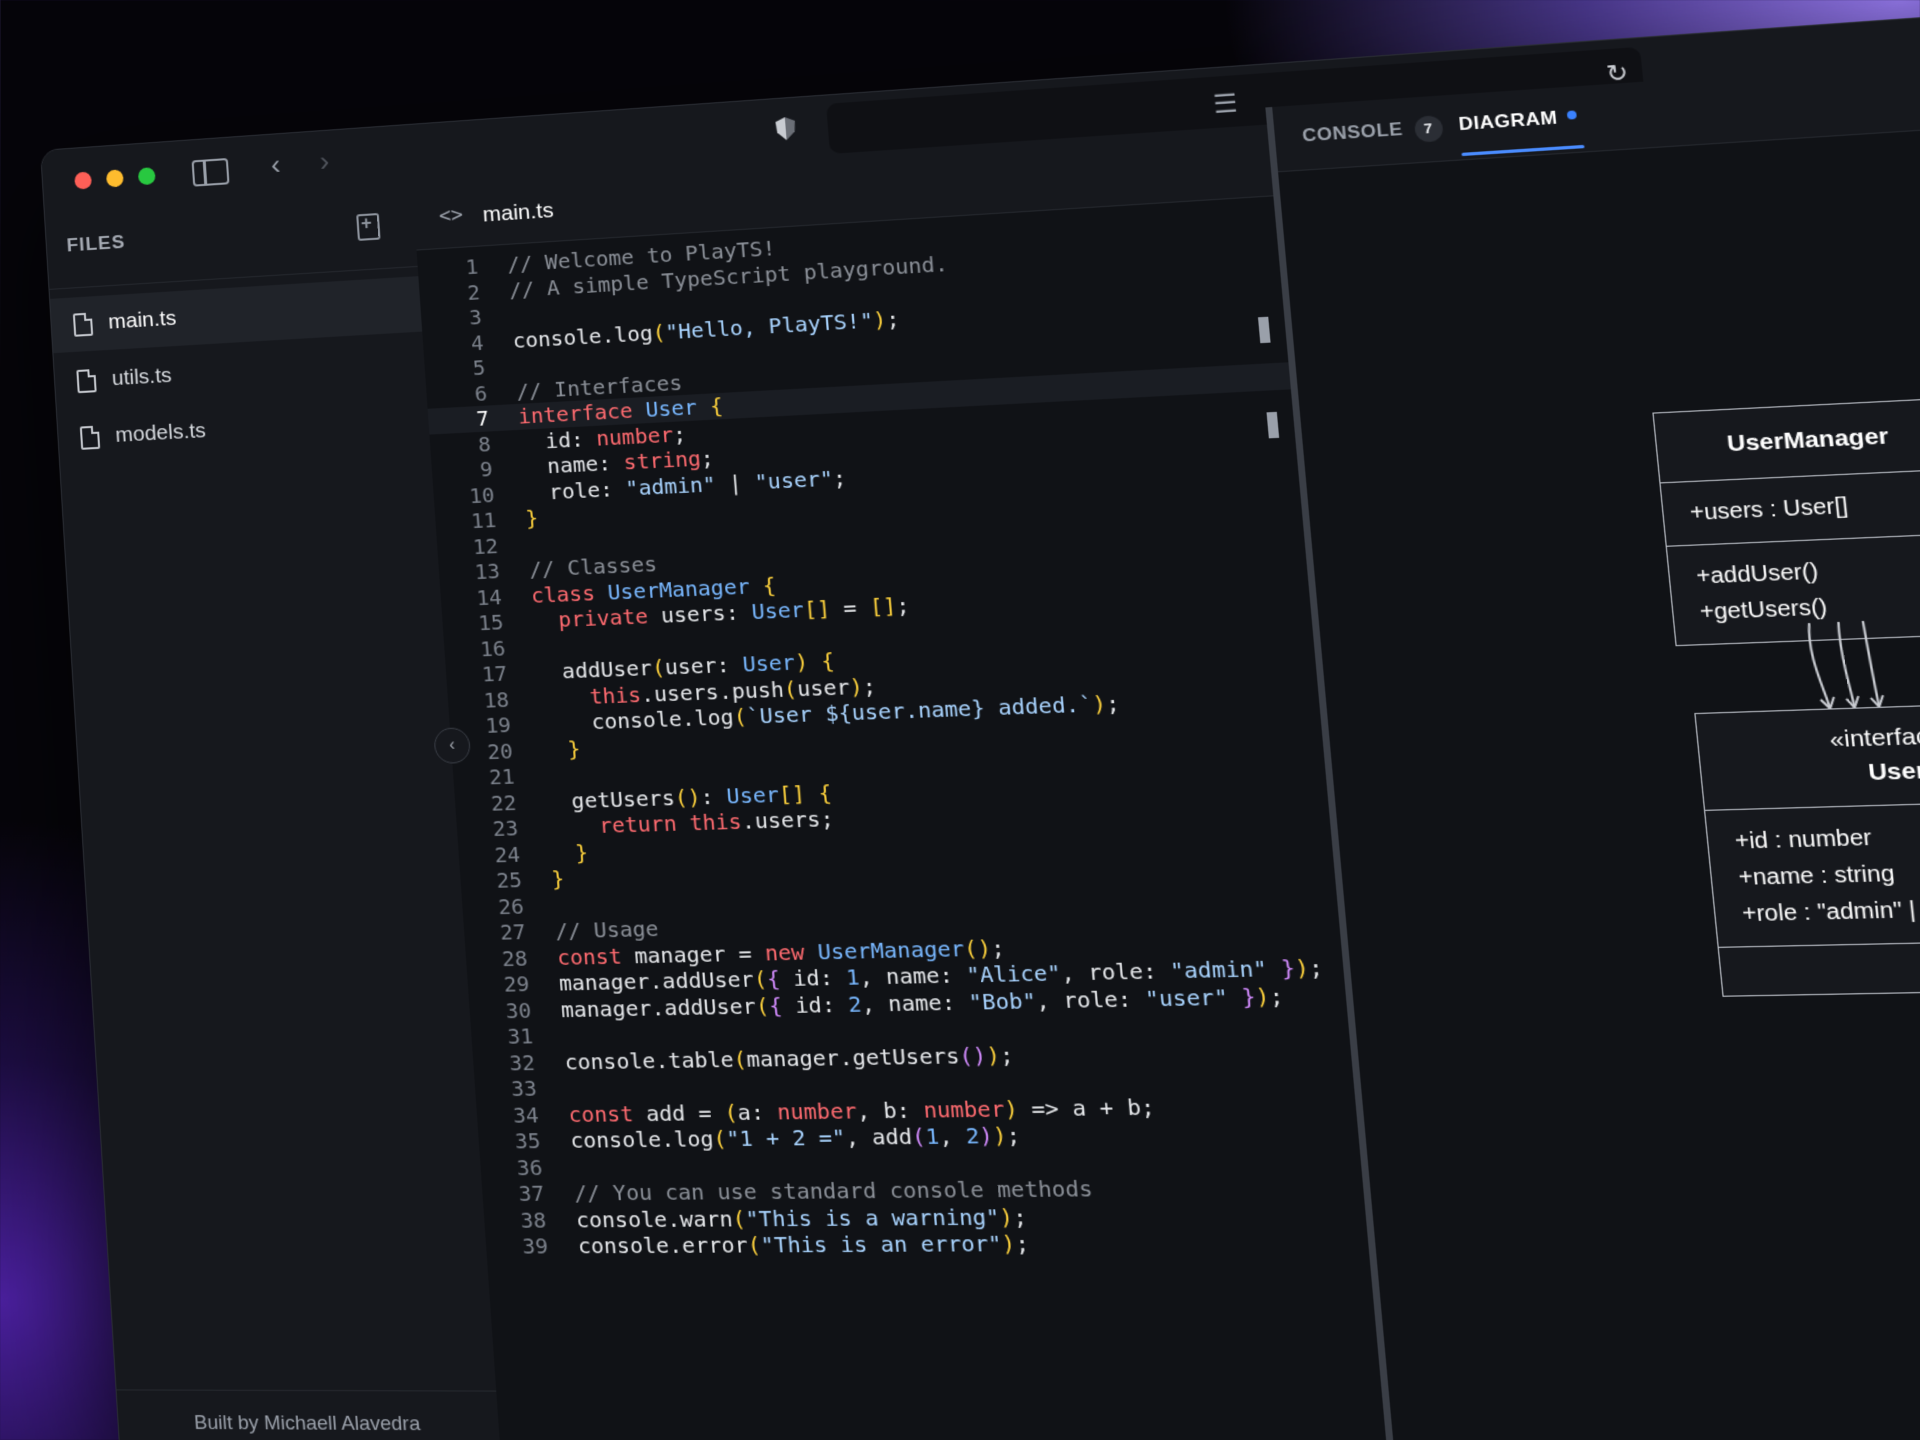 This screenshot has width=1920, height=1440. I want to click on file-name: main.ts, so click(142, 320).